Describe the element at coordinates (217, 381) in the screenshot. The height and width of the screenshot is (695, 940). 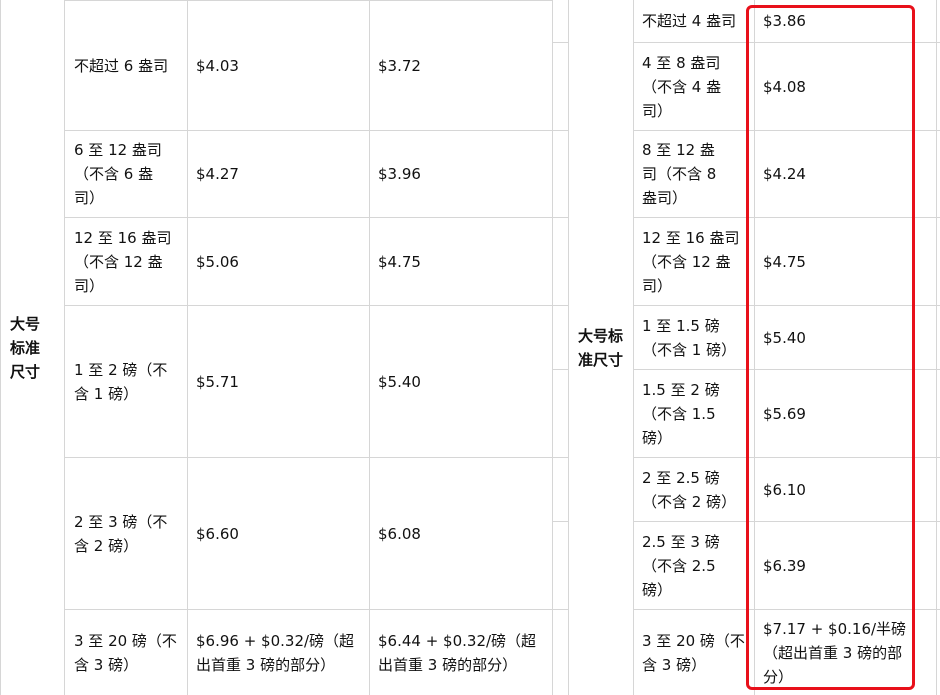
I see `left-row-4-fee-a: $5.71` at that location.